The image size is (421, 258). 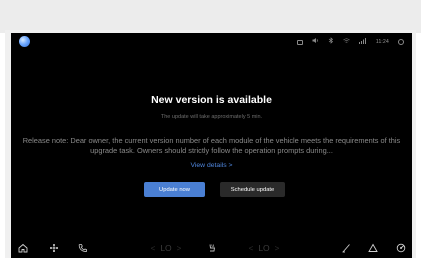 What do you see at coordinates (346, 248) in the screenshot?
I see `wiper-icon` at bounding box center [346, 248].